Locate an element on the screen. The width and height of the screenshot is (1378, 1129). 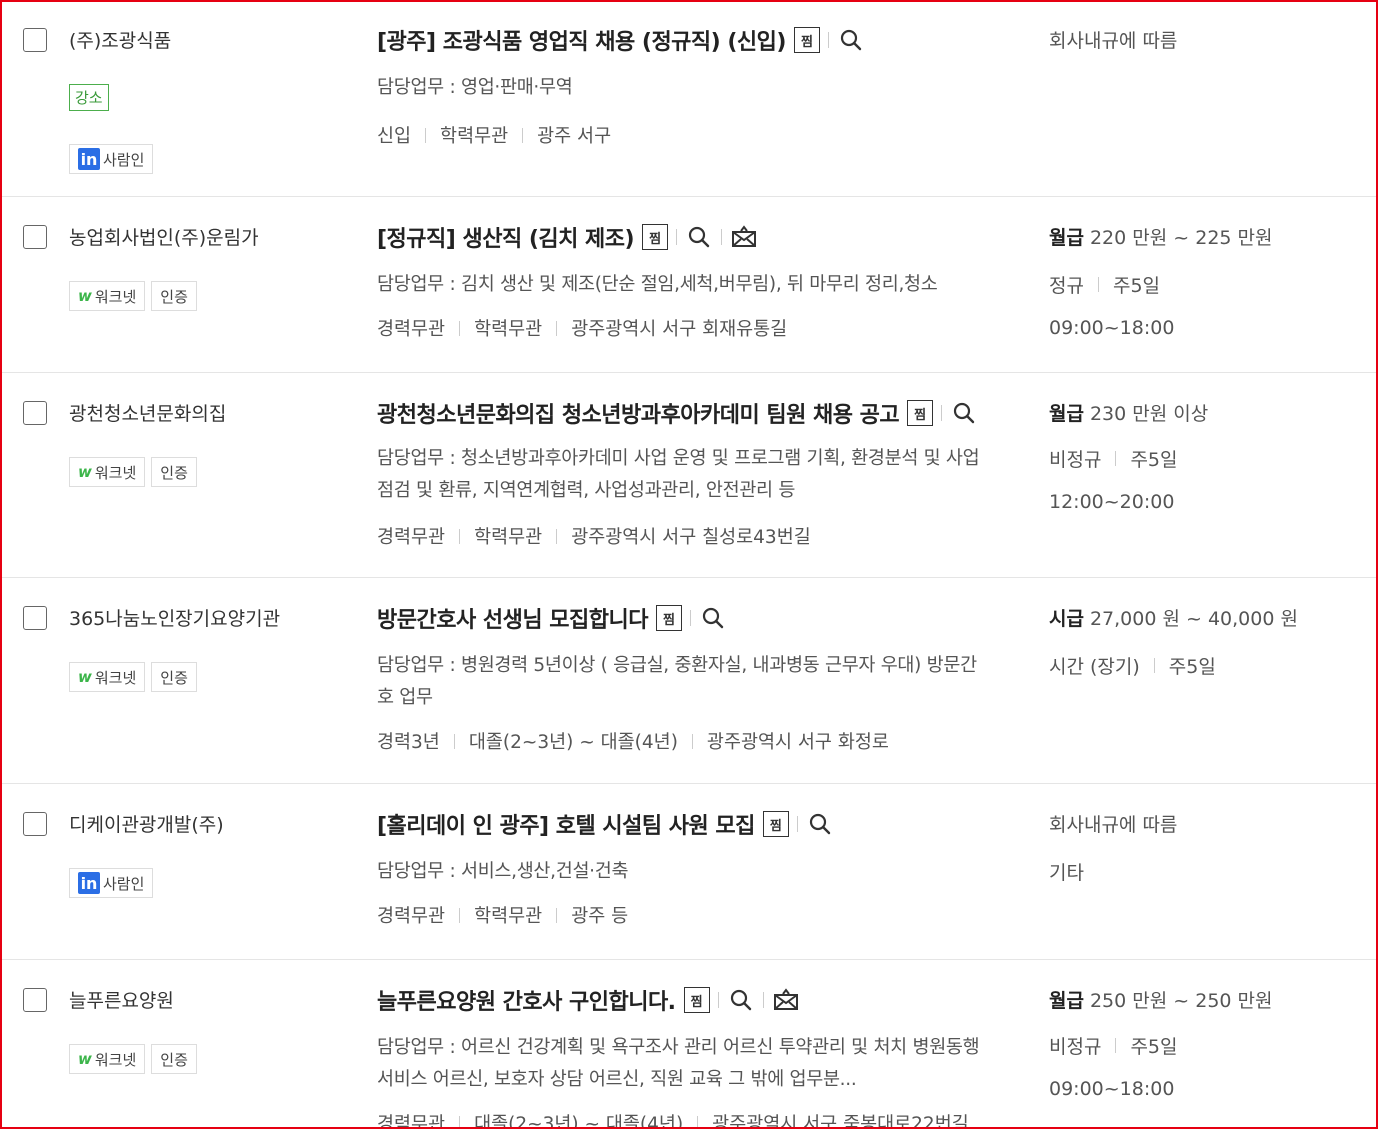
saramin-badge: in 사람인 is located at coordinates (111, 159).